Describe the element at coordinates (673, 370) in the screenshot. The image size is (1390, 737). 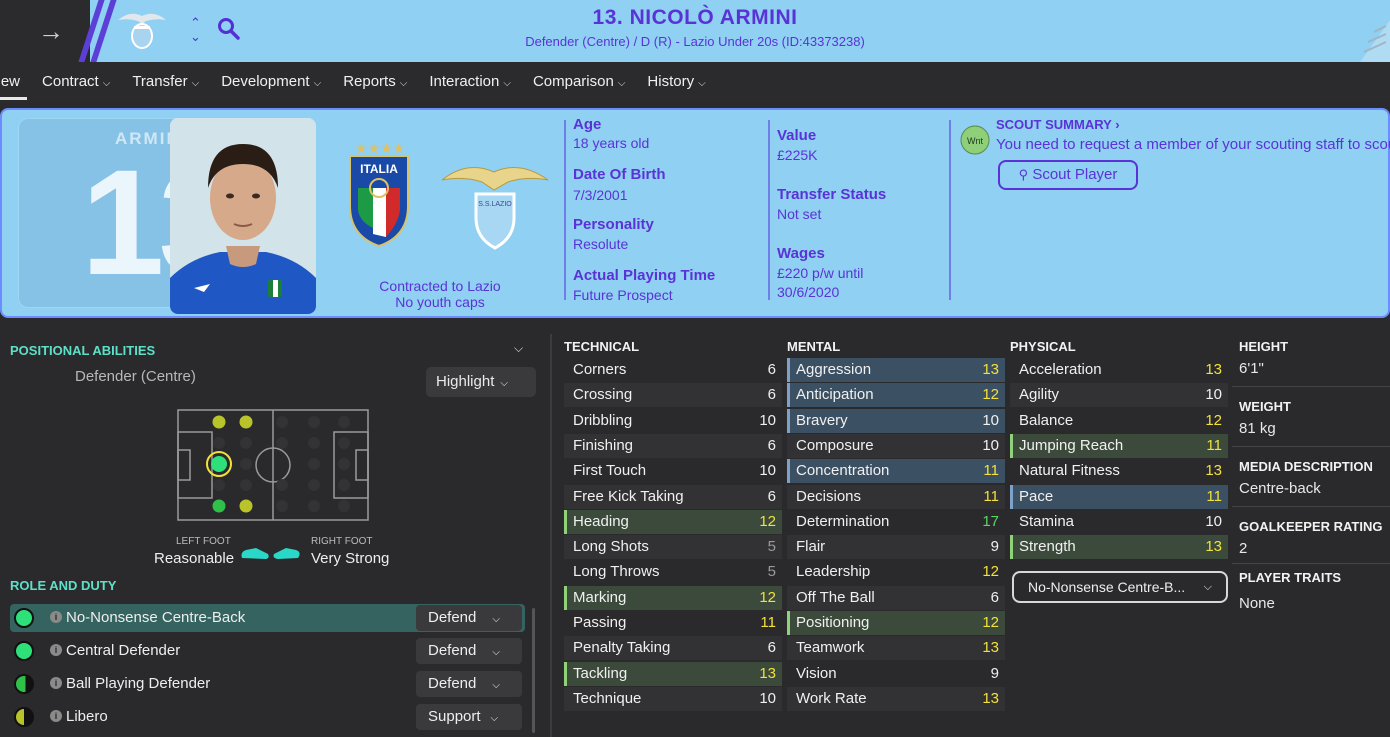
I see `attribute-row: Corners 6` at that location.